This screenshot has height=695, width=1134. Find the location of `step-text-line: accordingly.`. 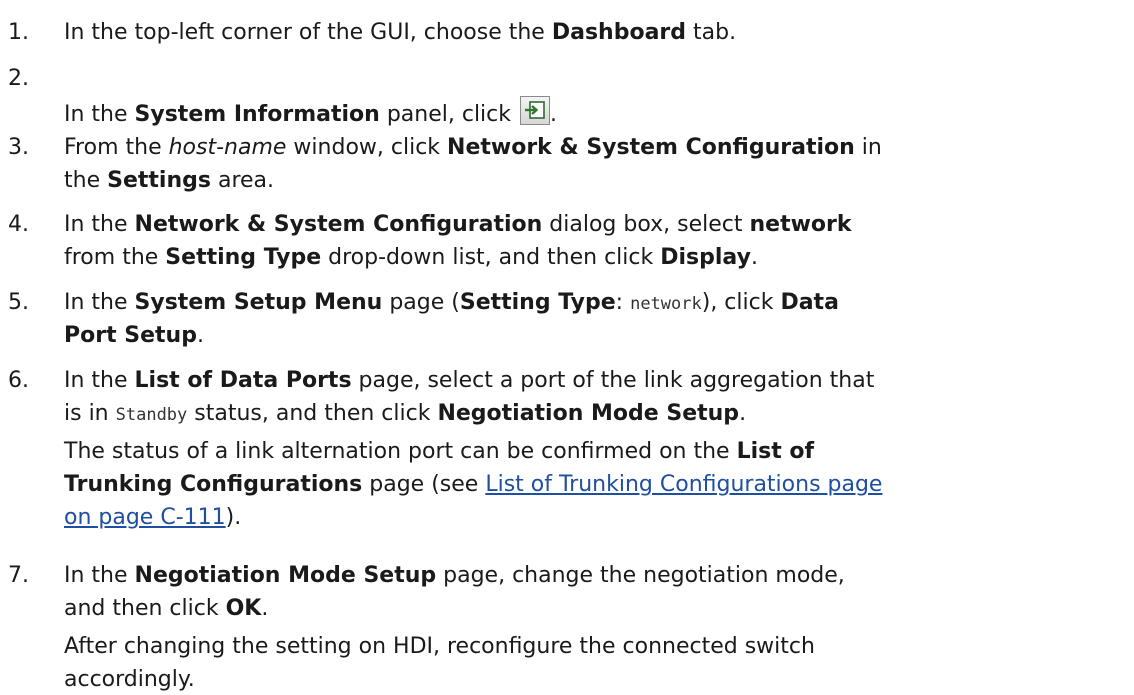

step-text-line: accordingly. is located at coordinates (129, 680).